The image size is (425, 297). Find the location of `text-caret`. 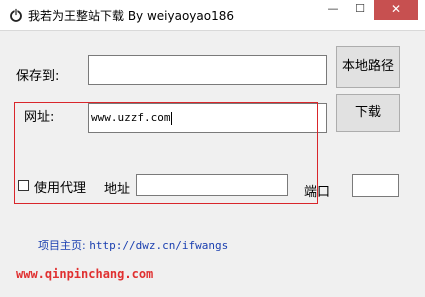

text-caret is located at coordinates (172, 118).